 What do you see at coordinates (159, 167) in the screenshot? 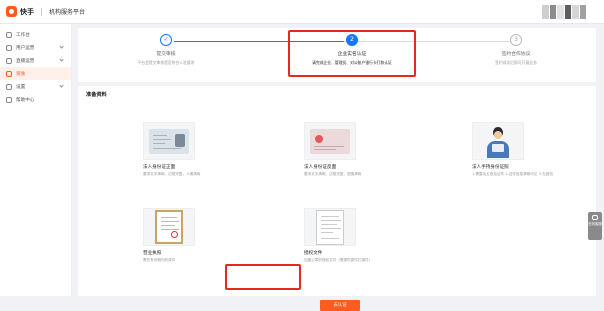
I see `material-title: 法人身份证正面` at bounding box center [159, 167].